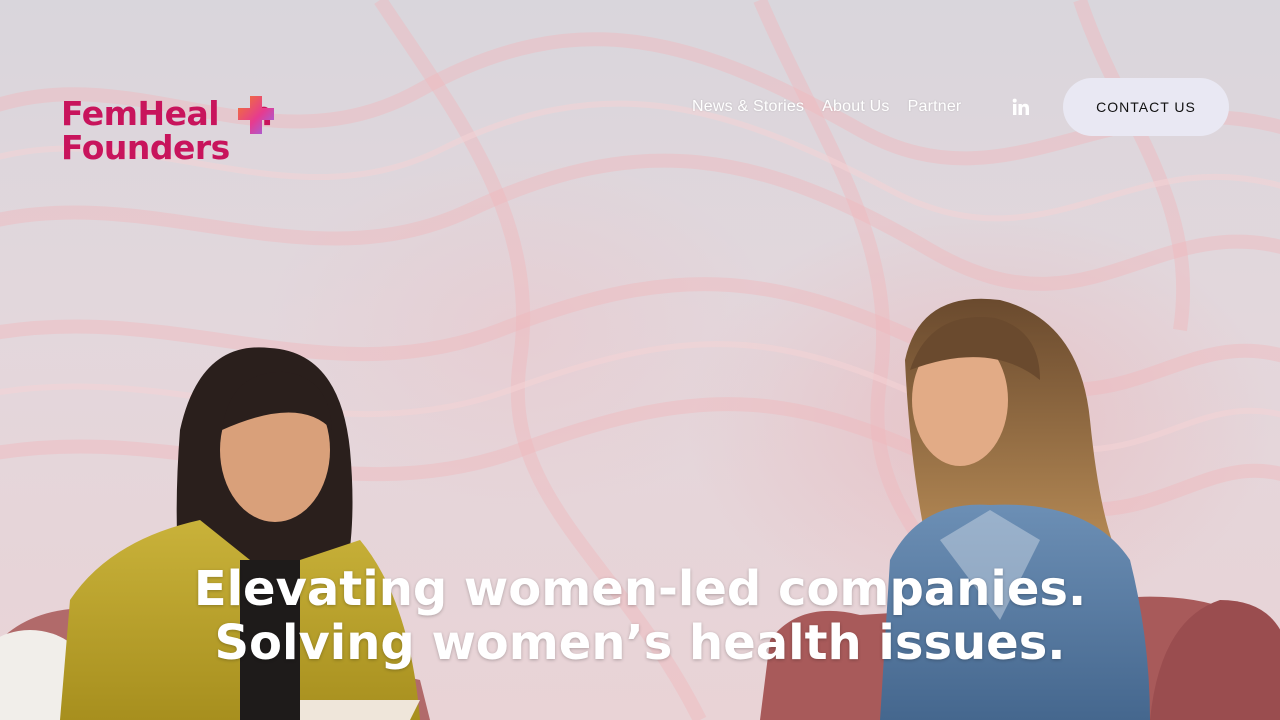 The height and width of the screenshot is (720, 1280). Describe the element at coordinates (935, 107) in the screenshot. I see `nav-partner: Partner` at that location.